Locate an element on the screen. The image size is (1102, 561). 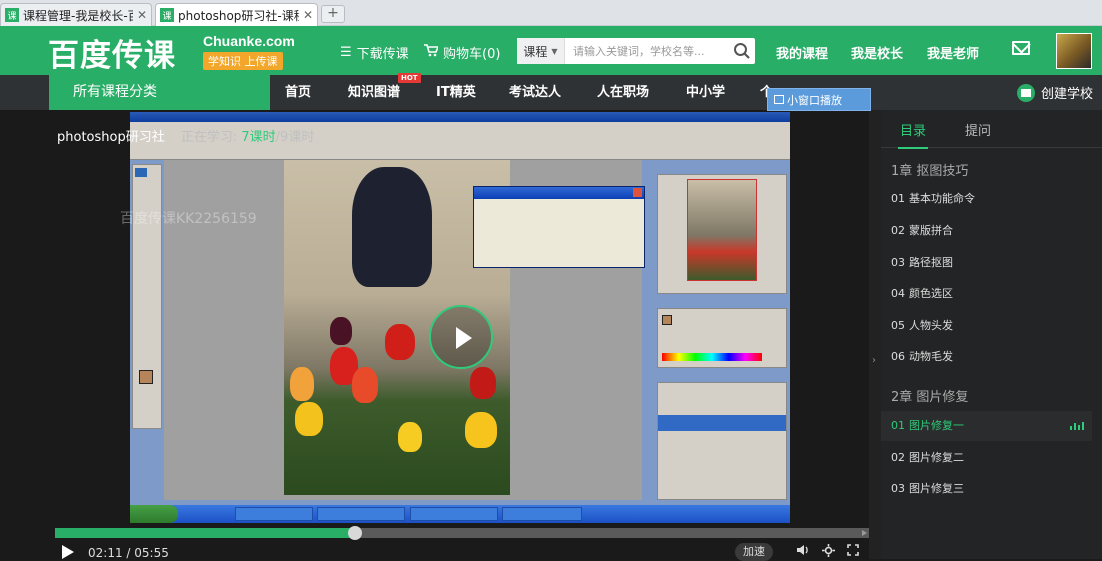
speed-button: 加速 is located at coordinates (754, 552).